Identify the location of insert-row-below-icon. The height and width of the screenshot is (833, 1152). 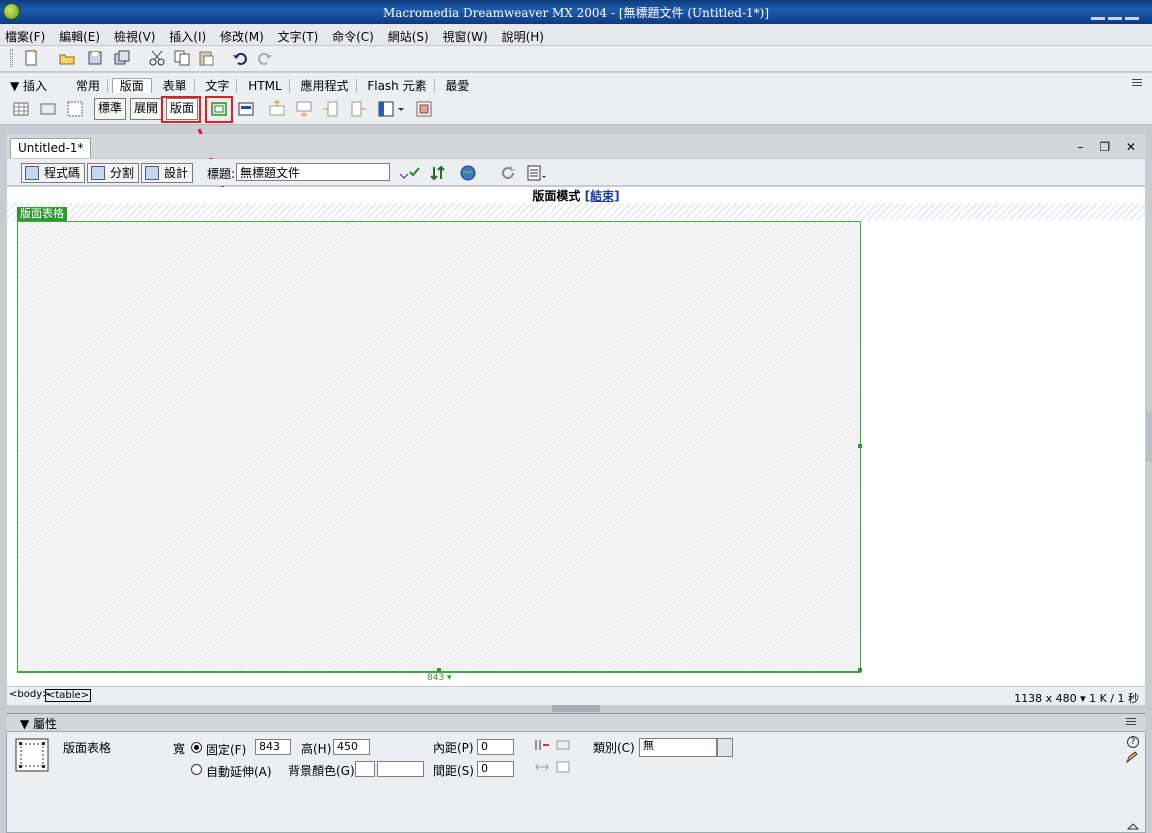
(304, 109).